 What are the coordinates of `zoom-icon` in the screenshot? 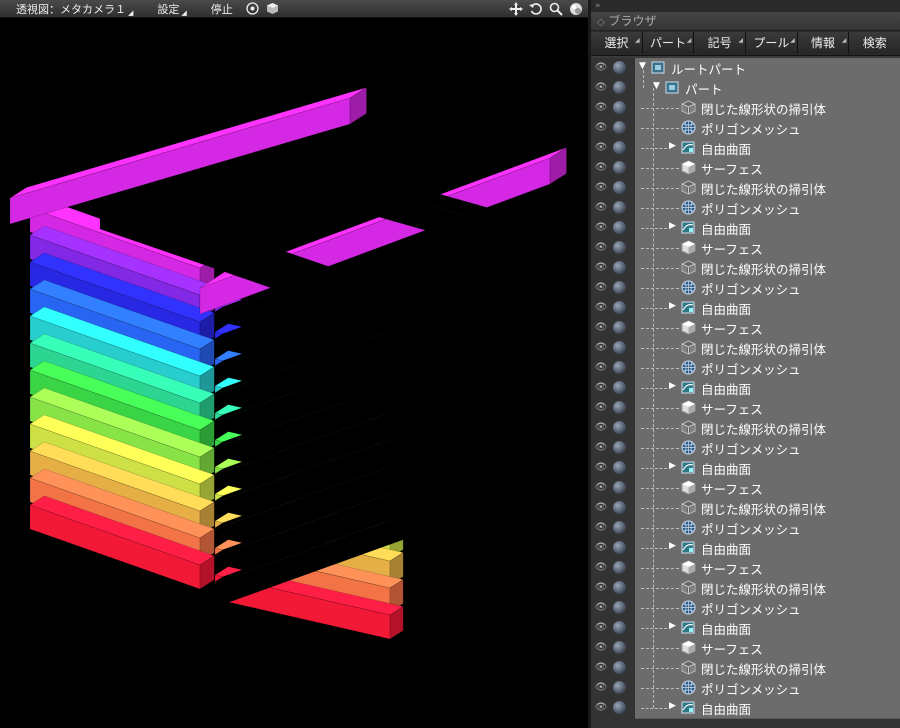 It's located at (556, 9).